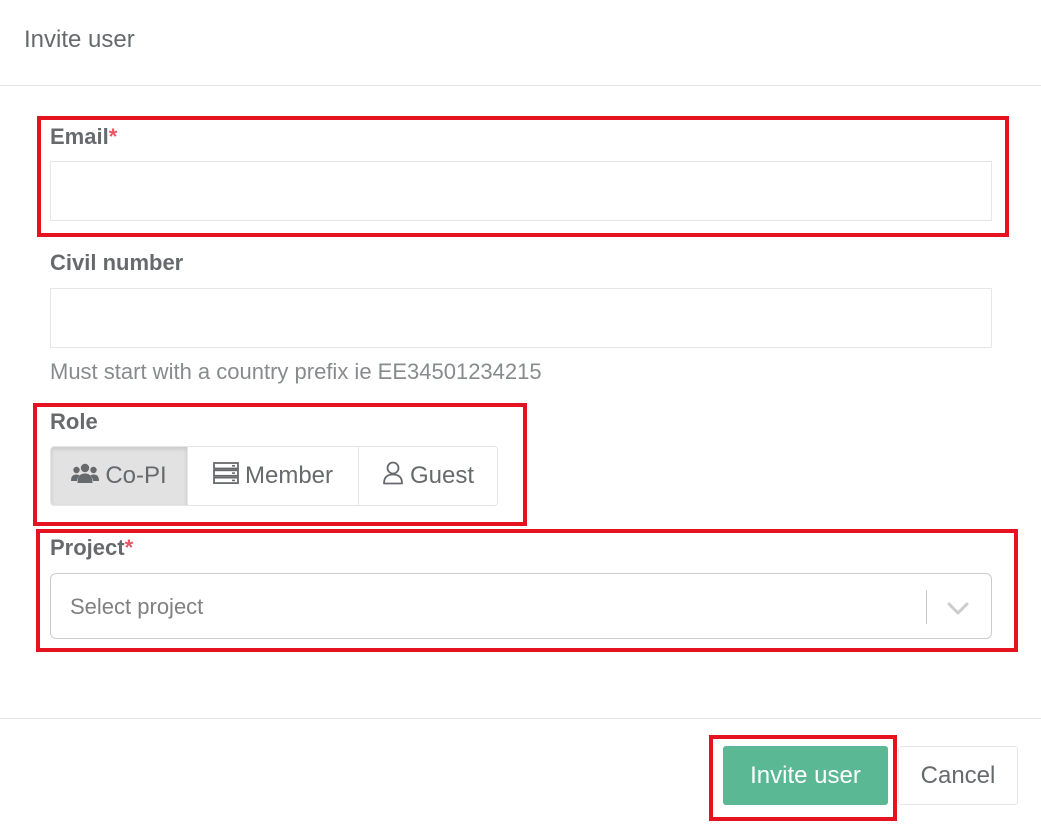 This screenshot has width=1041, height=828. I want to click on project-label: Project*, so click(91, 548).